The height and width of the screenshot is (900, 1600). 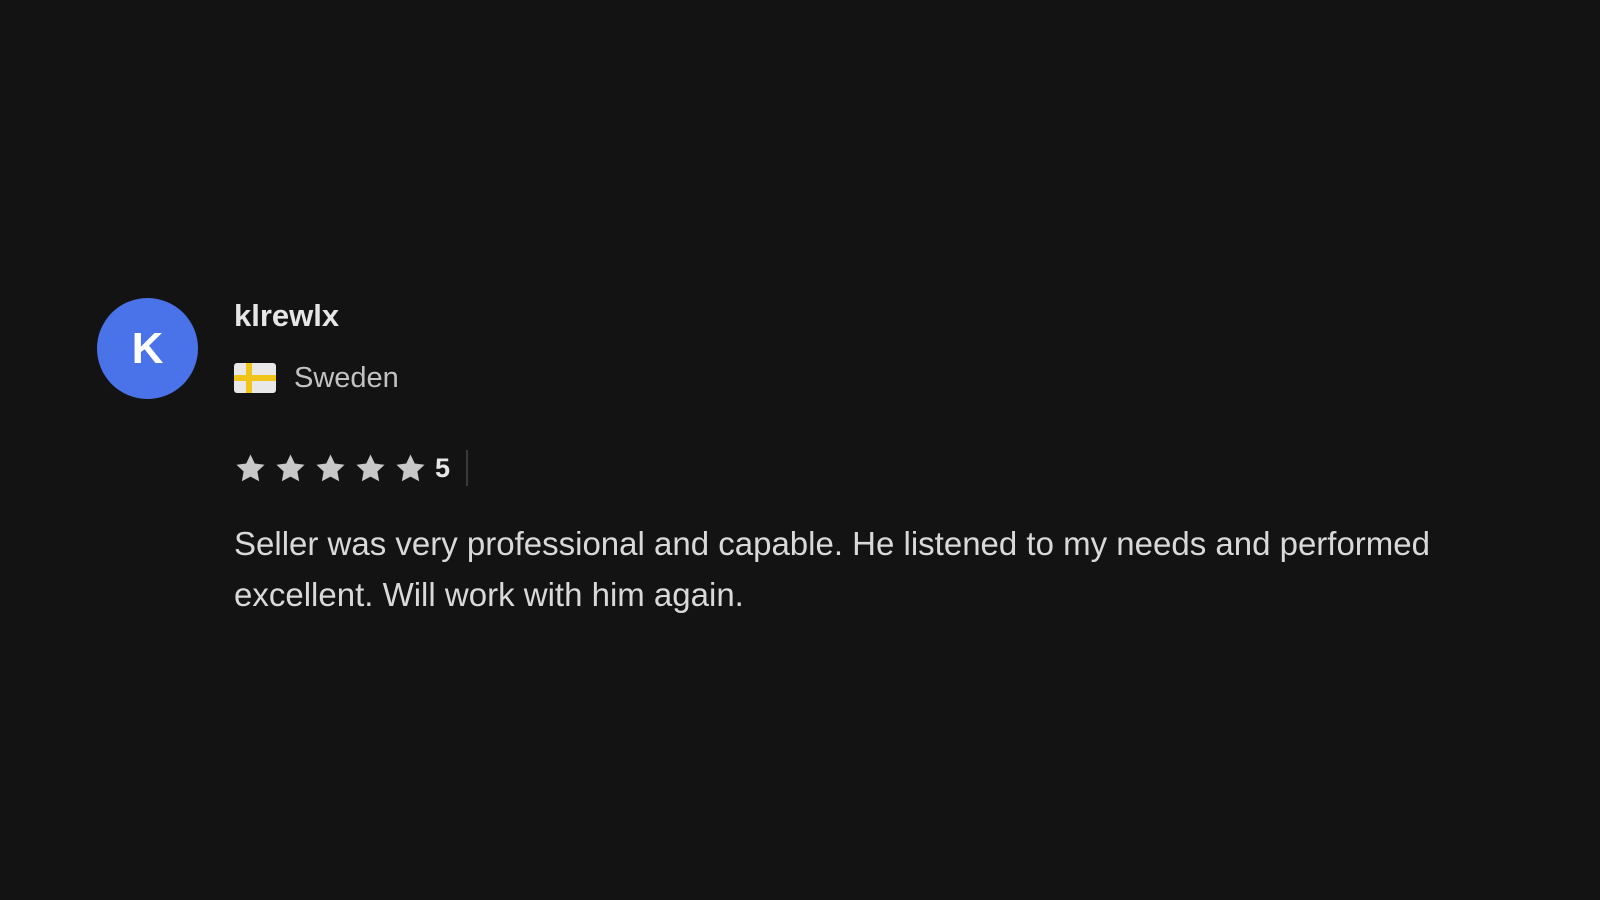 What do you see at coordinates (255, 378) in the screenshot?
I see `sweden-flag-icon` at bounding box center [255, 378].